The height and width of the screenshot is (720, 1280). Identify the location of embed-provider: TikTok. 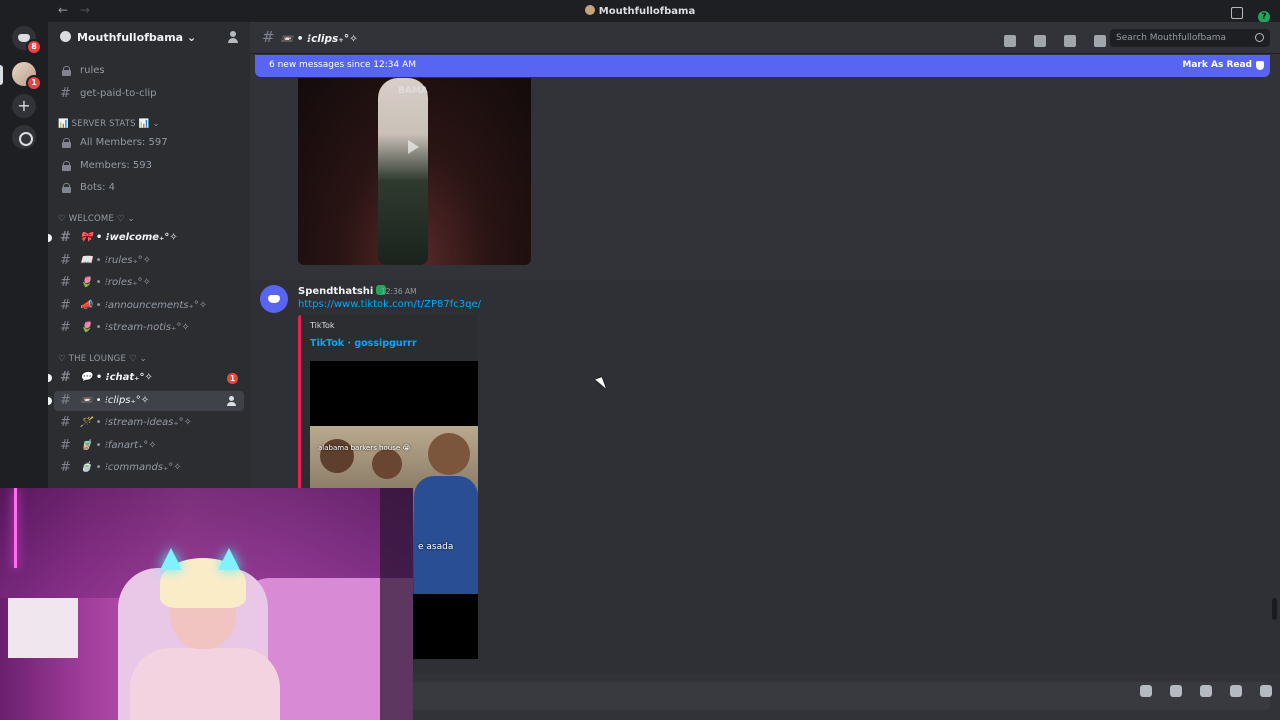
(322, 325).